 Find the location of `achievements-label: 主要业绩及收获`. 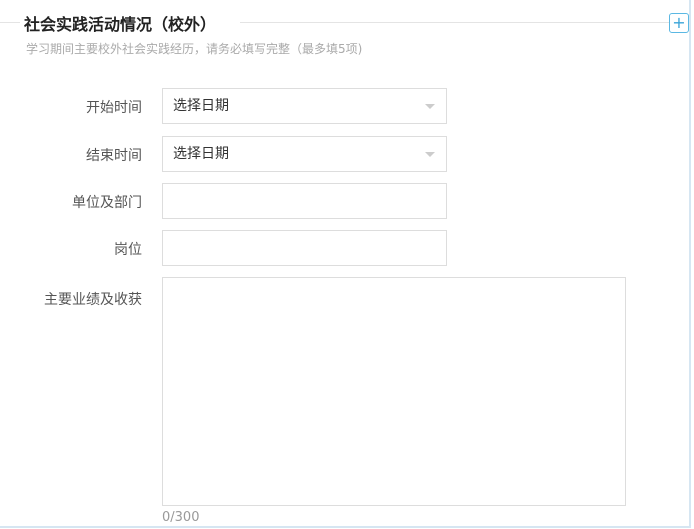

achievements-label: 主要业绩及收获 is located at coordinates (93, 300).